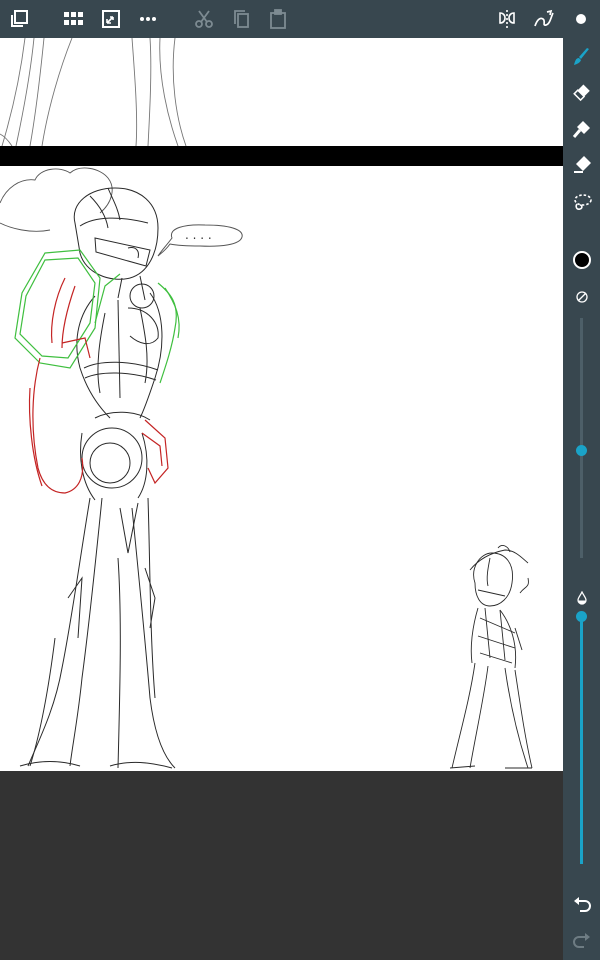  Describe the element at coordinates (581, 941) in the screenshot. I see `redo-icon` at that location.